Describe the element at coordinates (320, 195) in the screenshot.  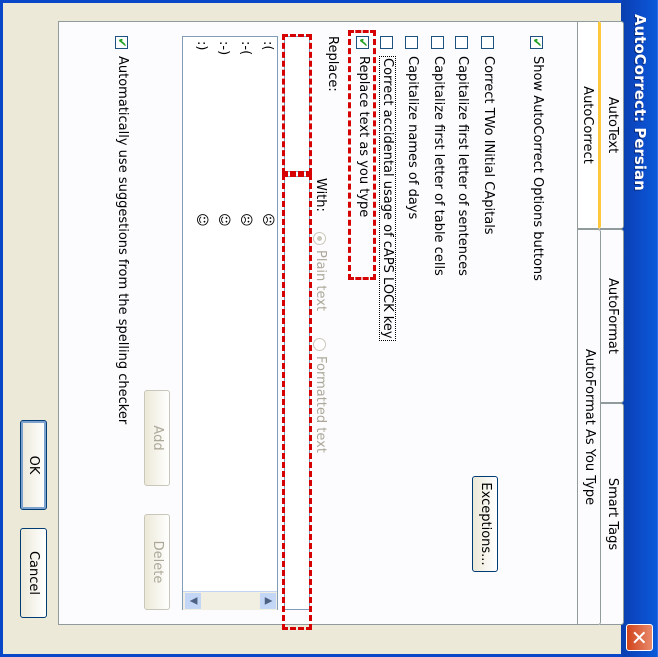
I see `with-label: With:` at that location.